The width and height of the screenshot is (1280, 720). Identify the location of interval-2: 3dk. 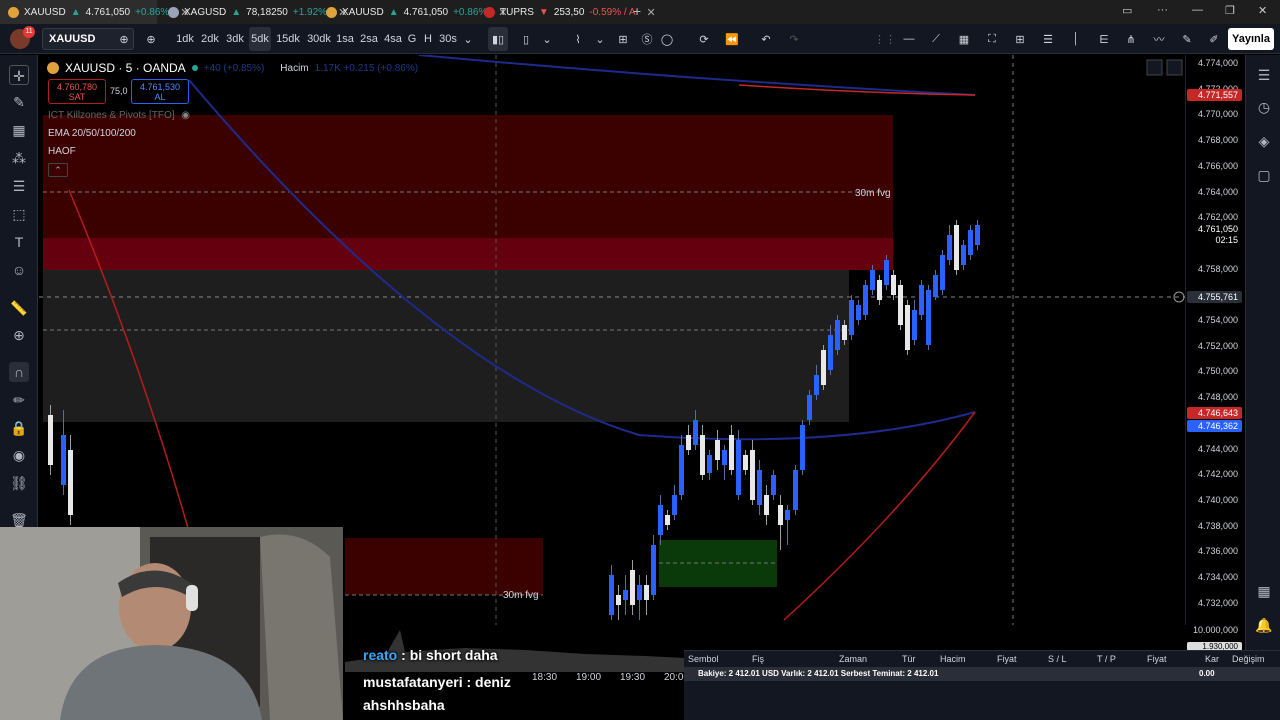
(235, 39).